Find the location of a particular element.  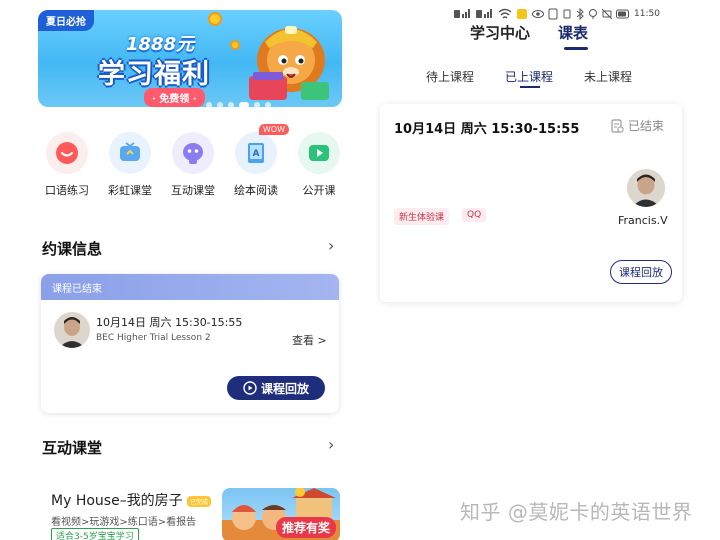

lesson-title-text: My House–我的房子 is located at coordinates (117, 501).